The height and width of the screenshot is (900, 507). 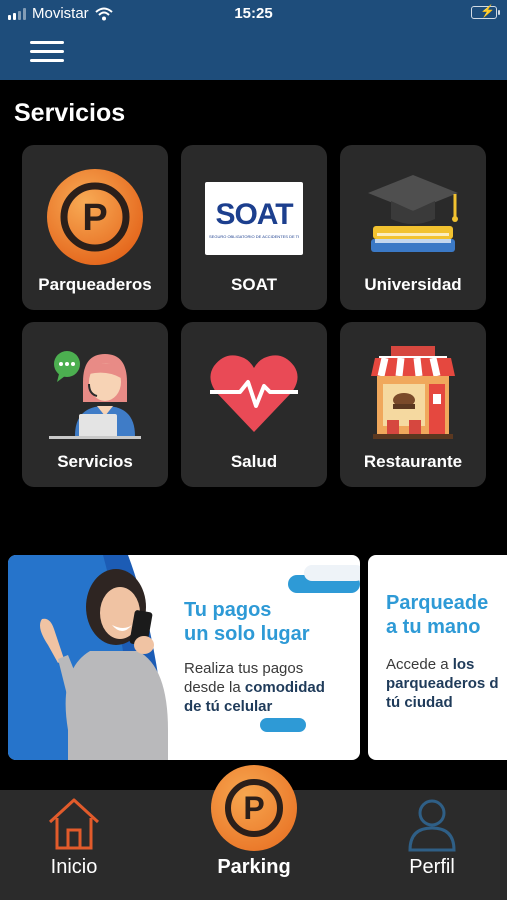 I want to click on banner-text: Realiza tus pagos, so click(x=244, y=668).